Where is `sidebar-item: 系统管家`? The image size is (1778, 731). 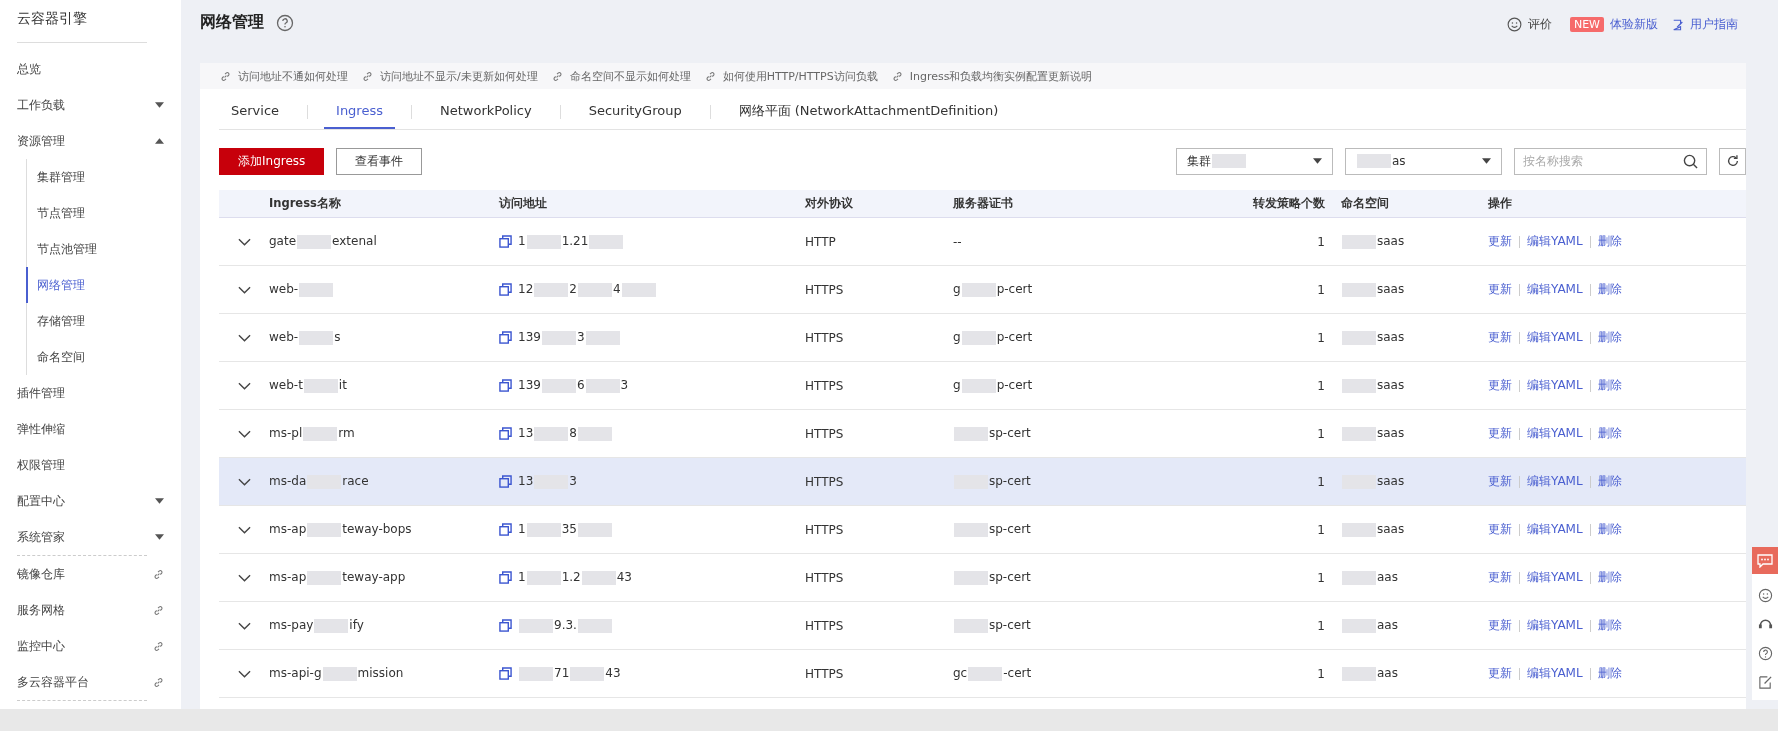 sidebar-item: 系统管家 is located at coordinates (90, 537).